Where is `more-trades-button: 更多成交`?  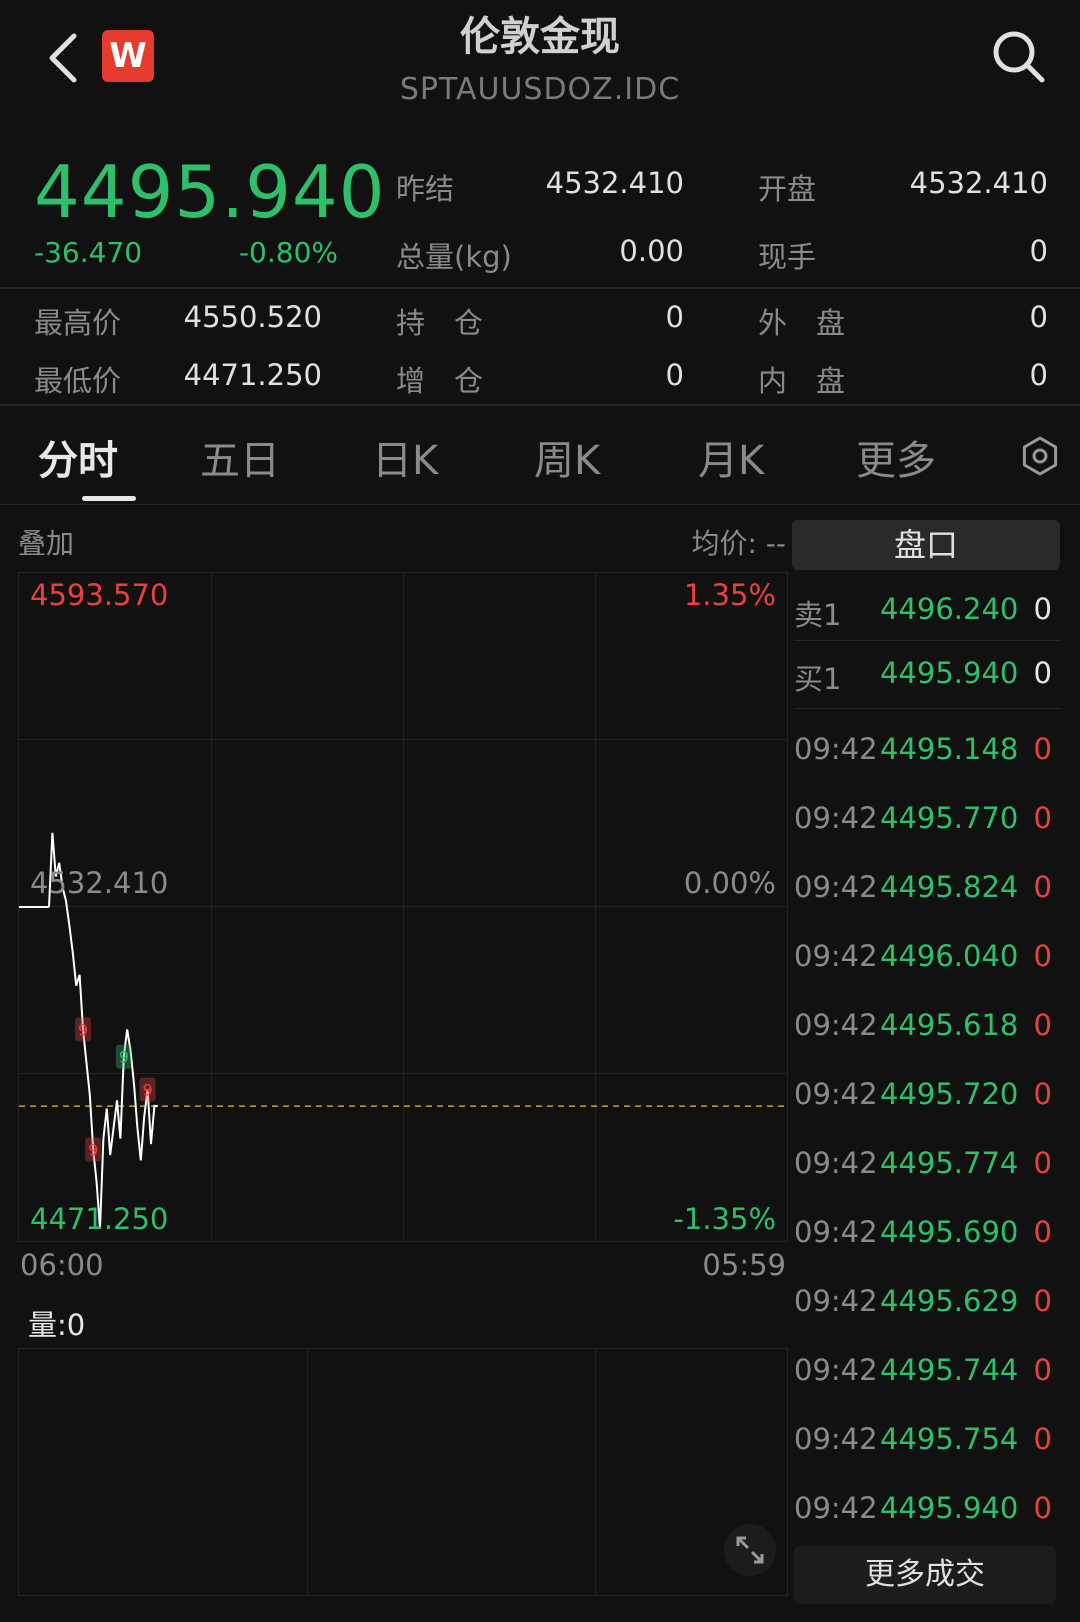
more-trades-button: 更多成交 is located at coordinates (925, 1575).